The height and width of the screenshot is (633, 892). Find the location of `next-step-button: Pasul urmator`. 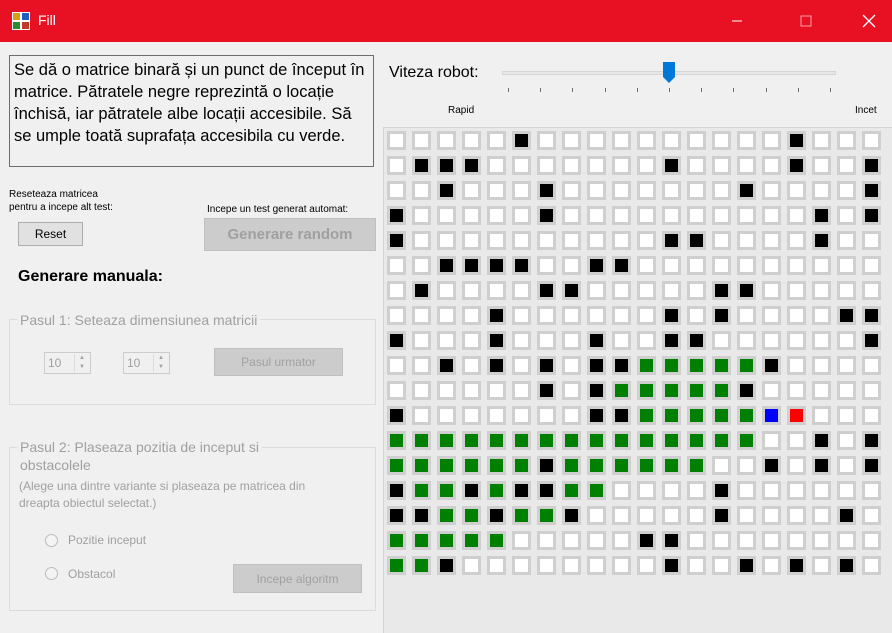

next-step-button: Pasul urmator is located at coordinates (278, 362).